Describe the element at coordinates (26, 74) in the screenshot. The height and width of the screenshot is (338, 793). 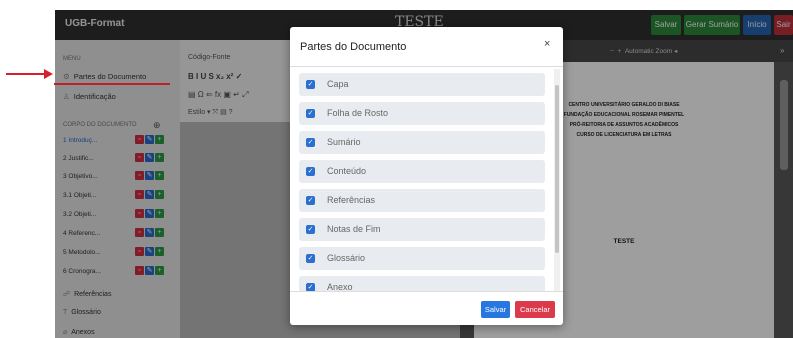
I see `annotation-arrow-line` at that location.